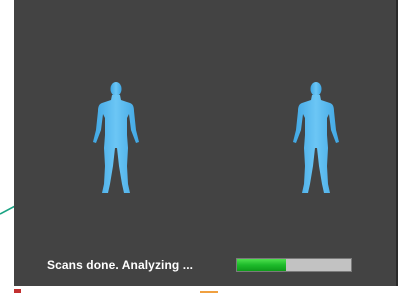 The image size is (398, 297). What do you see at coordinates (294, 265) in the screenshot?
I see `progress-bar` at bounding box center [294, 265].